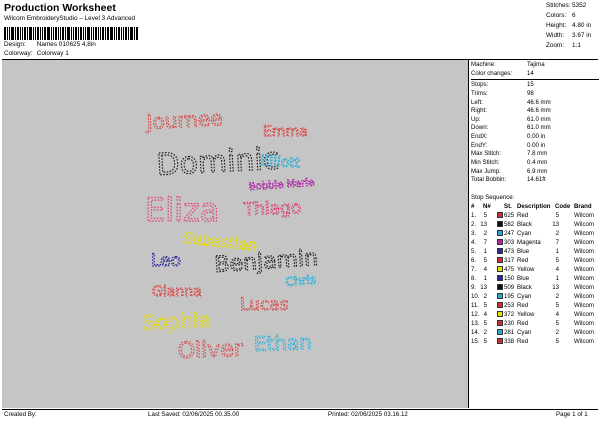 This screenshot has width=600, height=424. Describe the element at coordinates (66, 44) in the screenshot. I see `design-value: Names 010625 4,8in` at that location.